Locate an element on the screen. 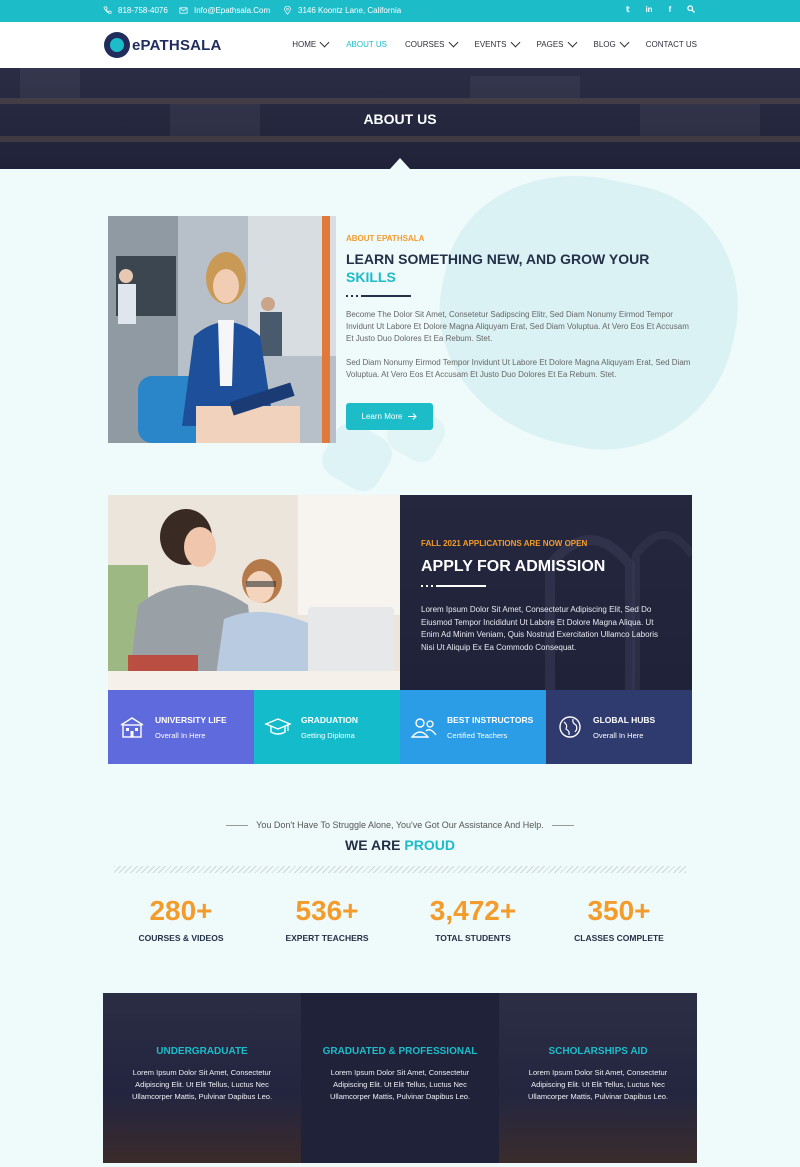 This screenshot has height=1167, width=800. stat-students: 3,472+ TOTAL STUDENTS is located at coordinates (473, 919).